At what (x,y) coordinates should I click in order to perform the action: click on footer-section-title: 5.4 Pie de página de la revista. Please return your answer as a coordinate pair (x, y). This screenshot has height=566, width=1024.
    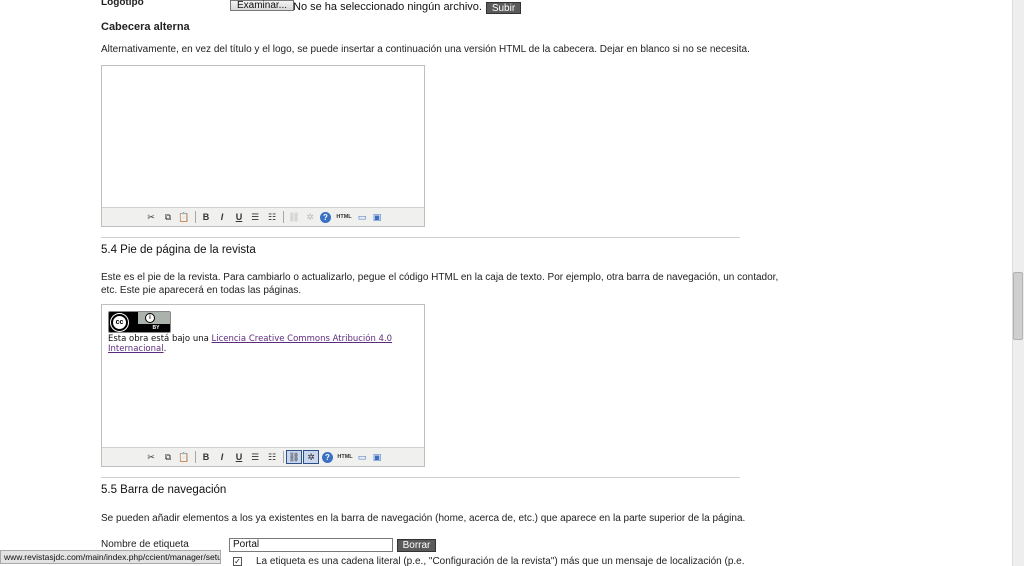
    Looking at the image, I should click on (178, 250).